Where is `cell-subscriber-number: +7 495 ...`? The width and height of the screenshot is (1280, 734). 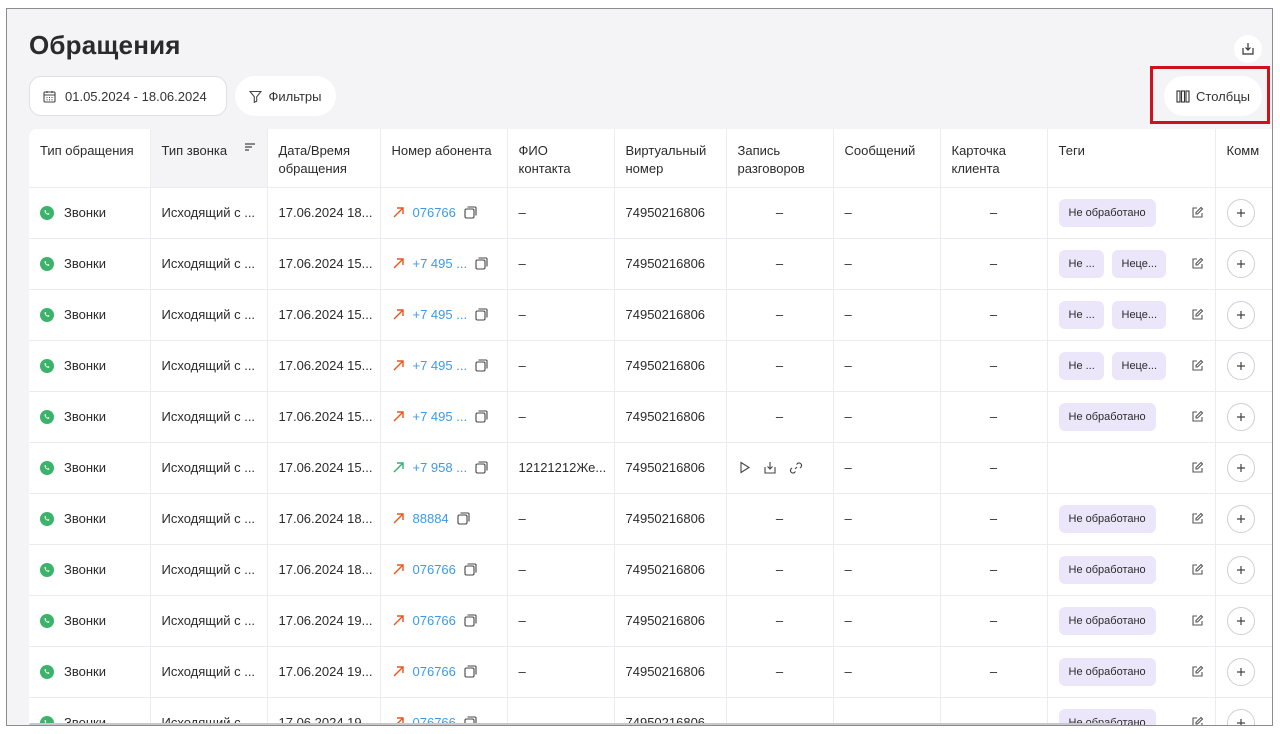 cell-subscriber-number: +7 495 ... is located at coordinates (444, 366).